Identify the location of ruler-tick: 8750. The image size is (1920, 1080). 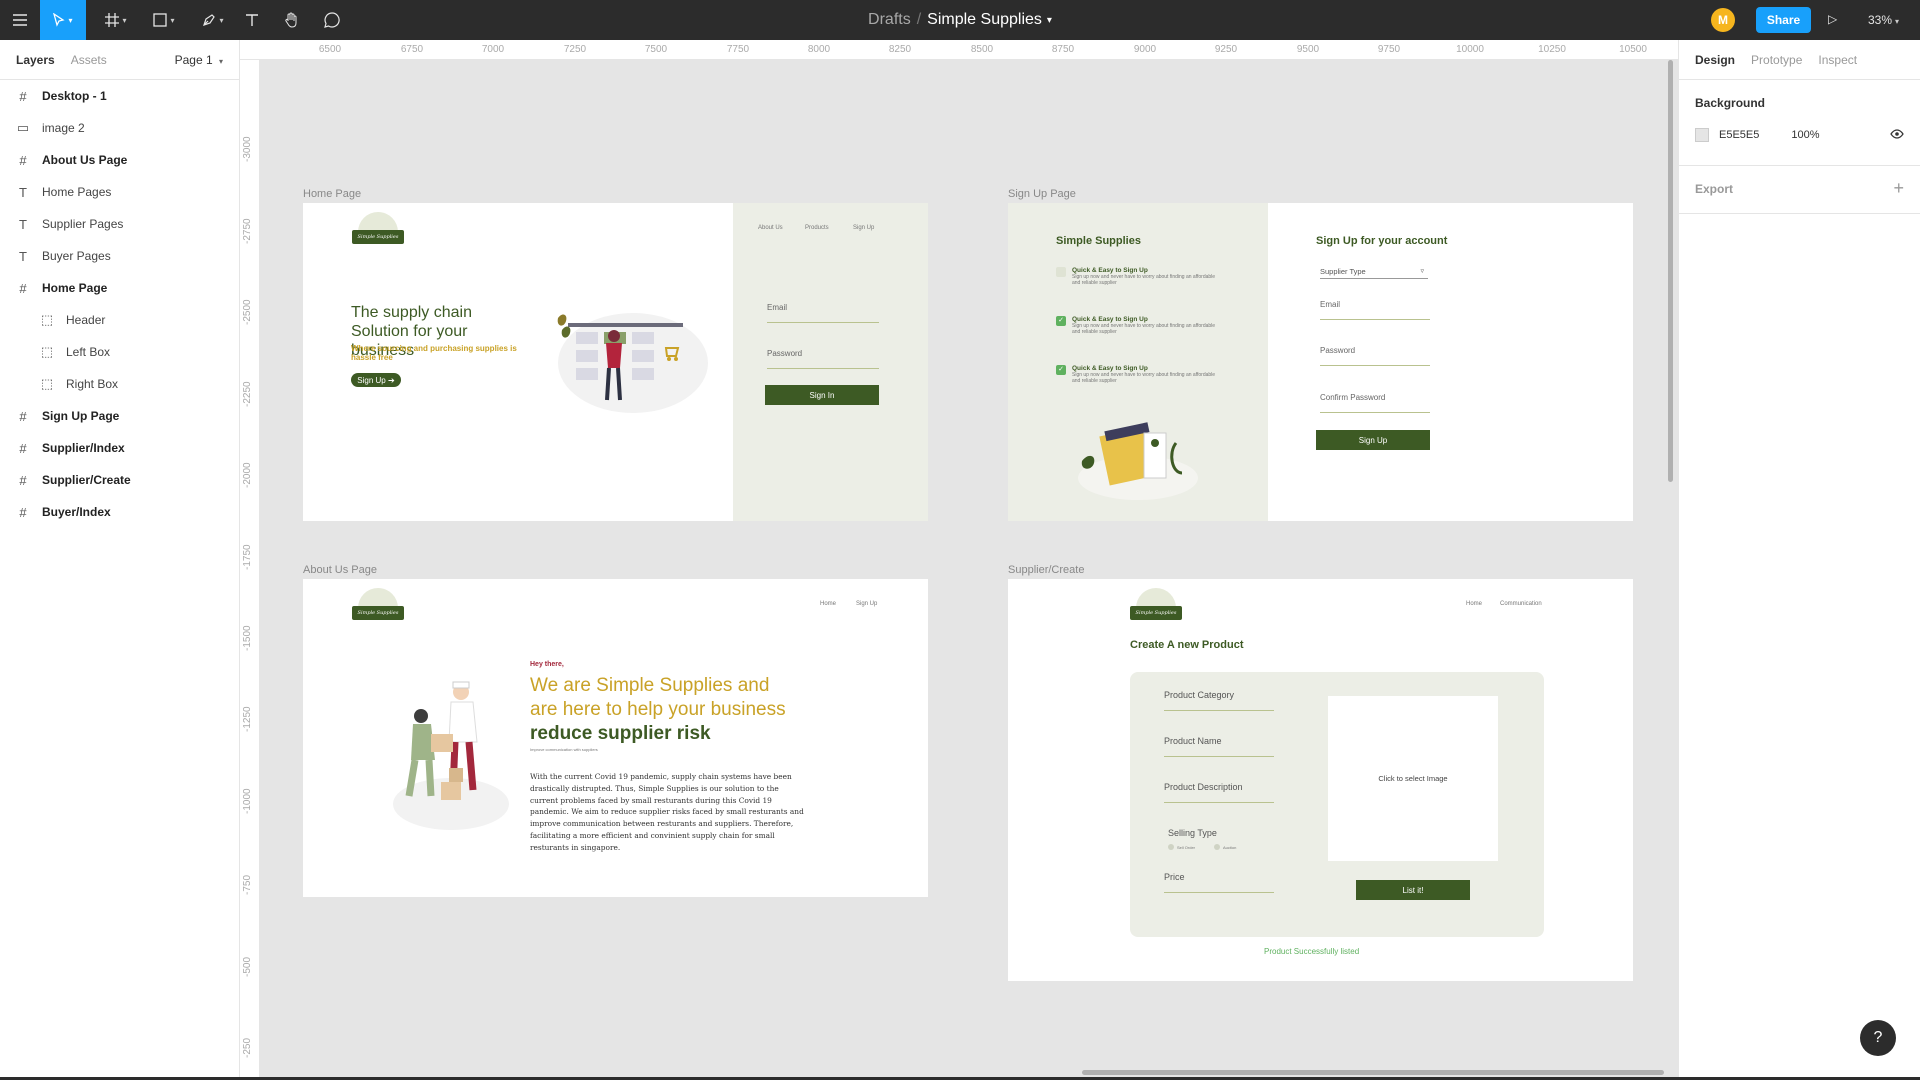
(1063, 49).